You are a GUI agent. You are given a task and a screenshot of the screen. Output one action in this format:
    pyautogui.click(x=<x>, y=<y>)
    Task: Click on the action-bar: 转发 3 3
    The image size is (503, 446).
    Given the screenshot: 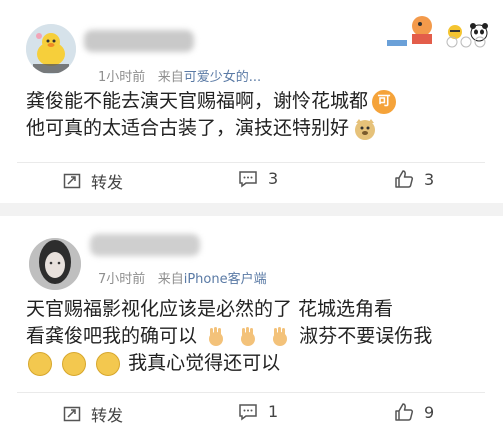 What is the action you would take?
    pyautogui.click(x=251, y=183)
    